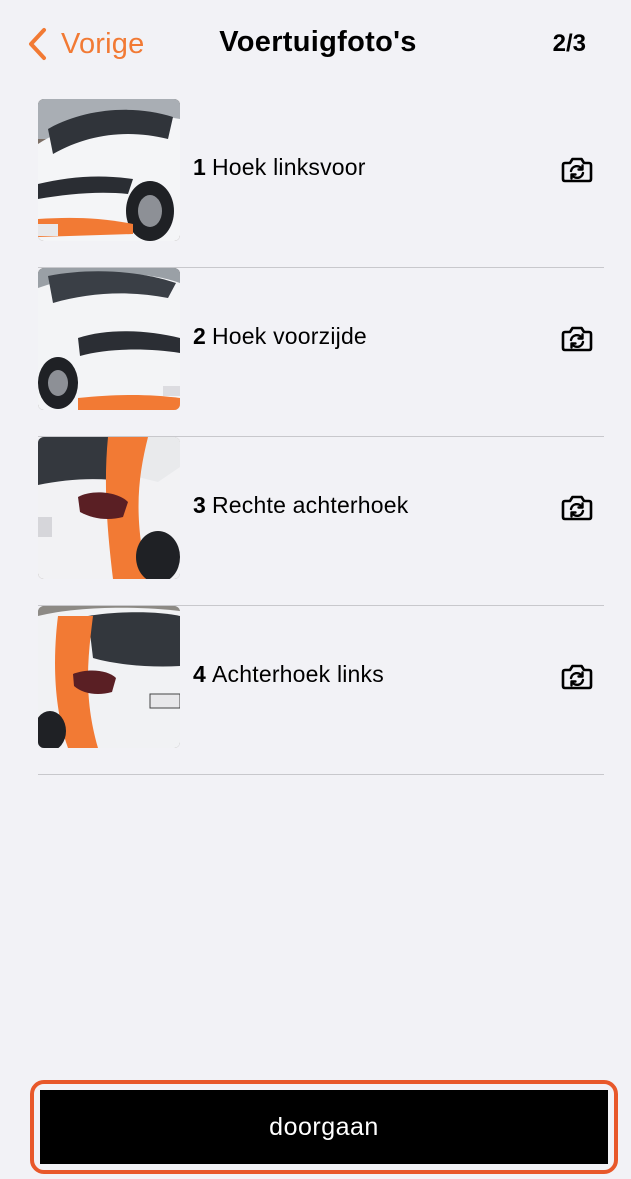 This screenshot has height=1179, width=631. Describe the element at coordinates (321, 352) in the screenshot. I see `photo-row-2: 2 Hoek voorzijde` at that location.